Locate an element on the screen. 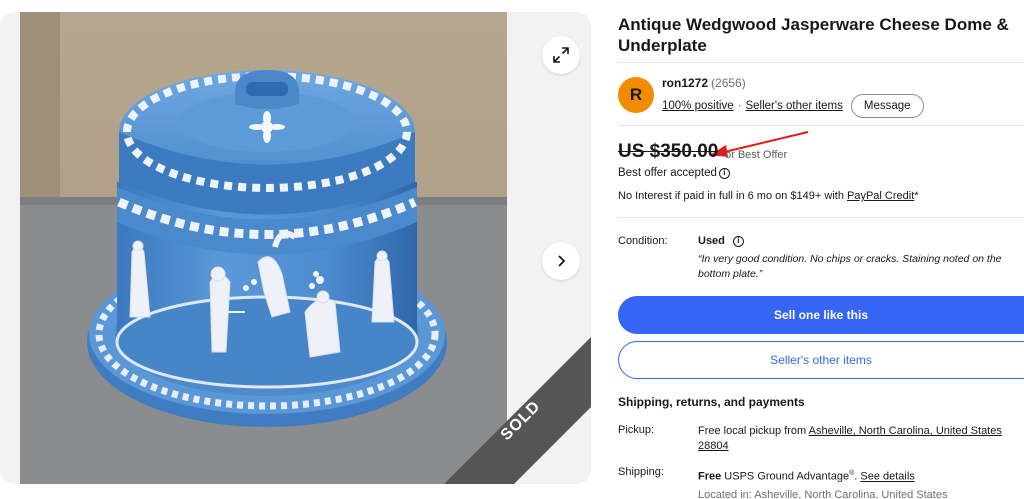  expand-arrows-icon is located at coordinates (561, 55).